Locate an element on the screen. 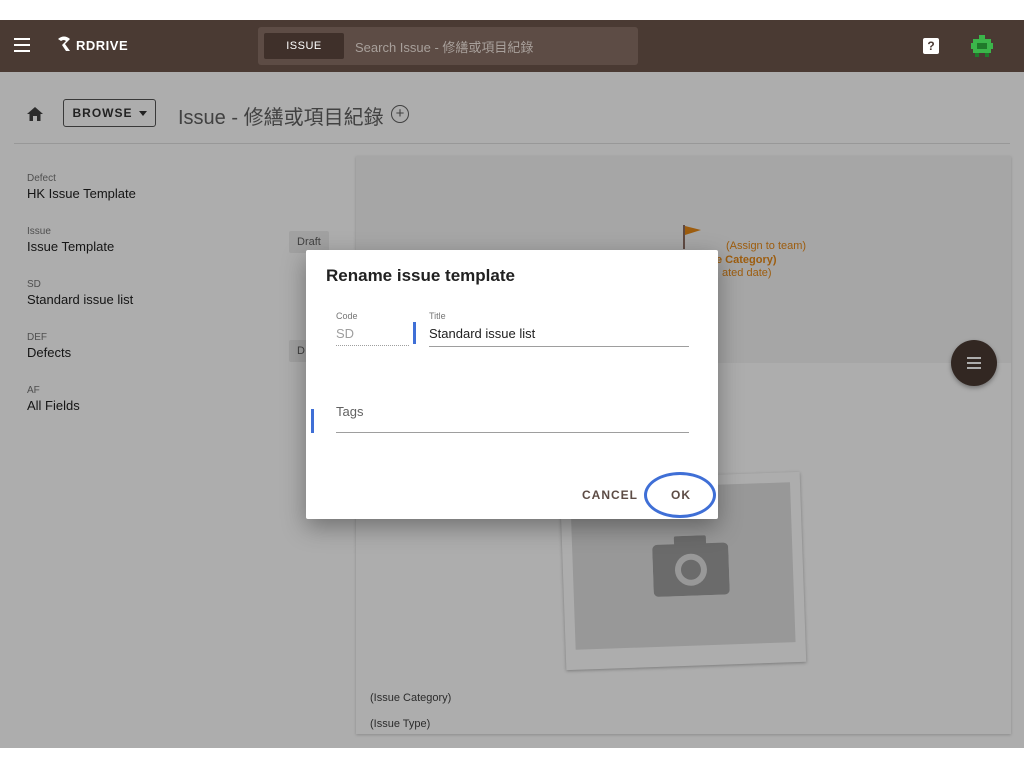 Image resolution: width=1024 pixels, height=768 pixels. status-strip is located at coordinates (512, 10).